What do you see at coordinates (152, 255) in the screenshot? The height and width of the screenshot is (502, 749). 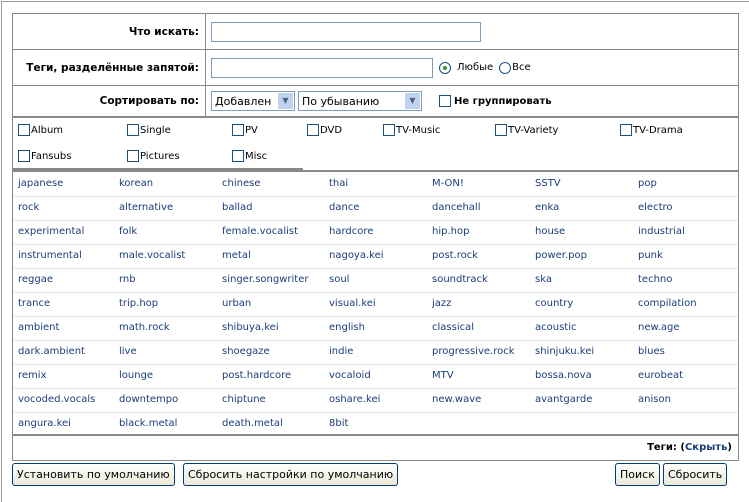 I see `tag-link: male.vocalist` at bounding box center [152, 255].